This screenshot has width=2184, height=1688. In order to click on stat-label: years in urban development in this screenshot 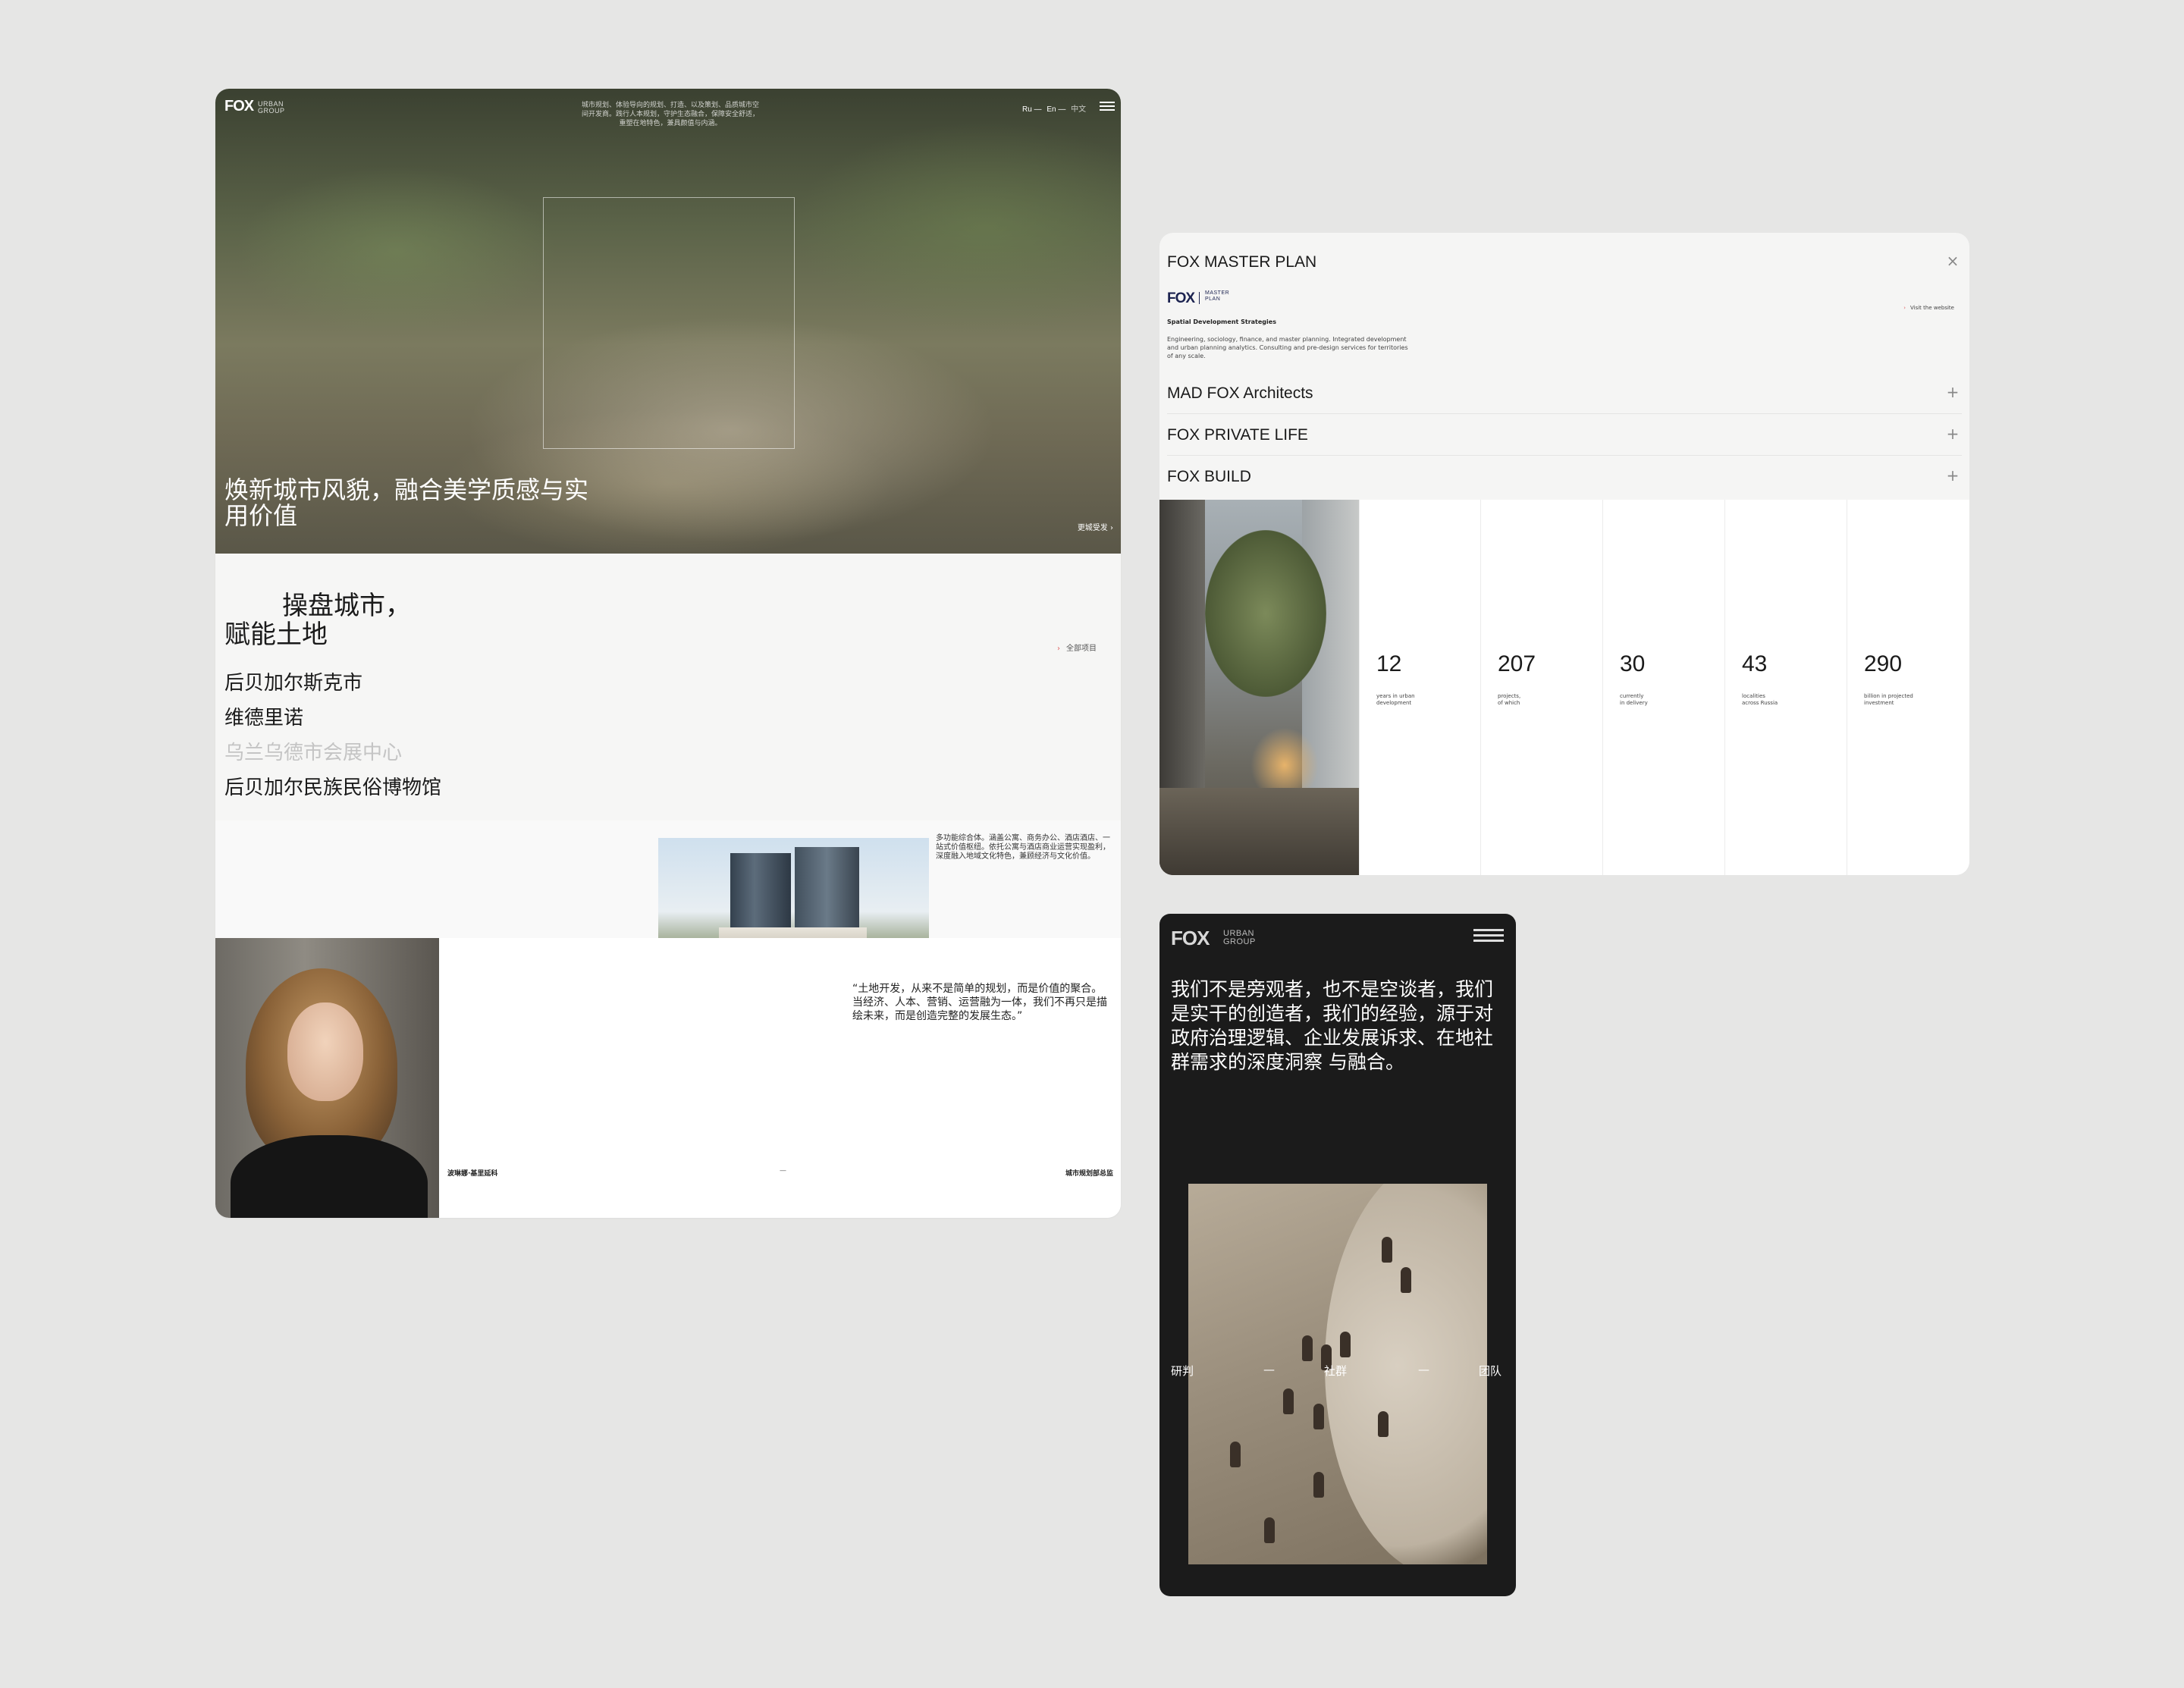, I will do `click(1395, 699)`.